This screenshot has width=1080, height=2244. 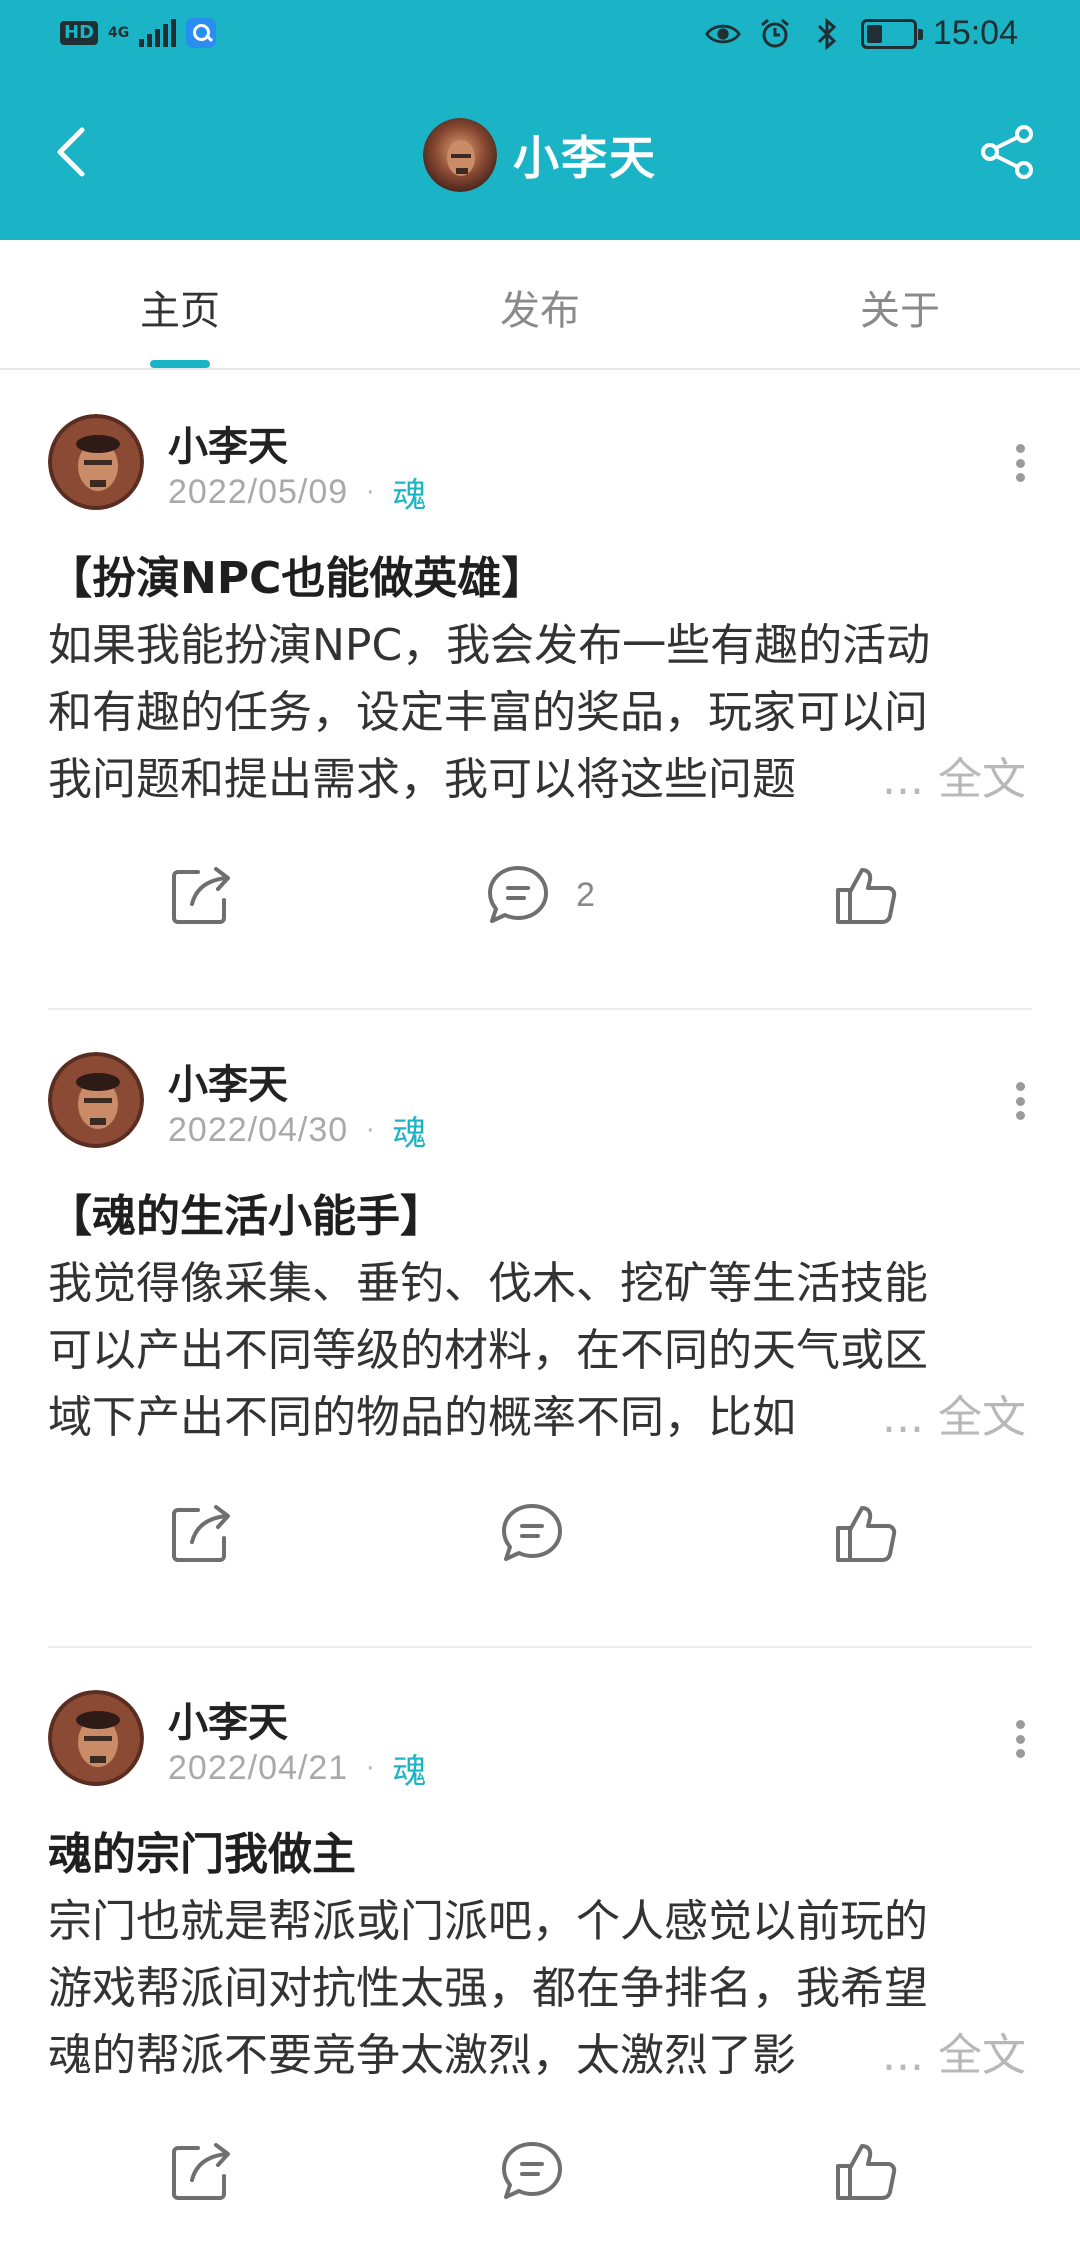 What do you see at coordinates (488, 1283) in the screenshot?
I see `body-line: 我觉得像采集、垂钓、伐木、挖矿等生活技能` at bounding box center [488, 1283].